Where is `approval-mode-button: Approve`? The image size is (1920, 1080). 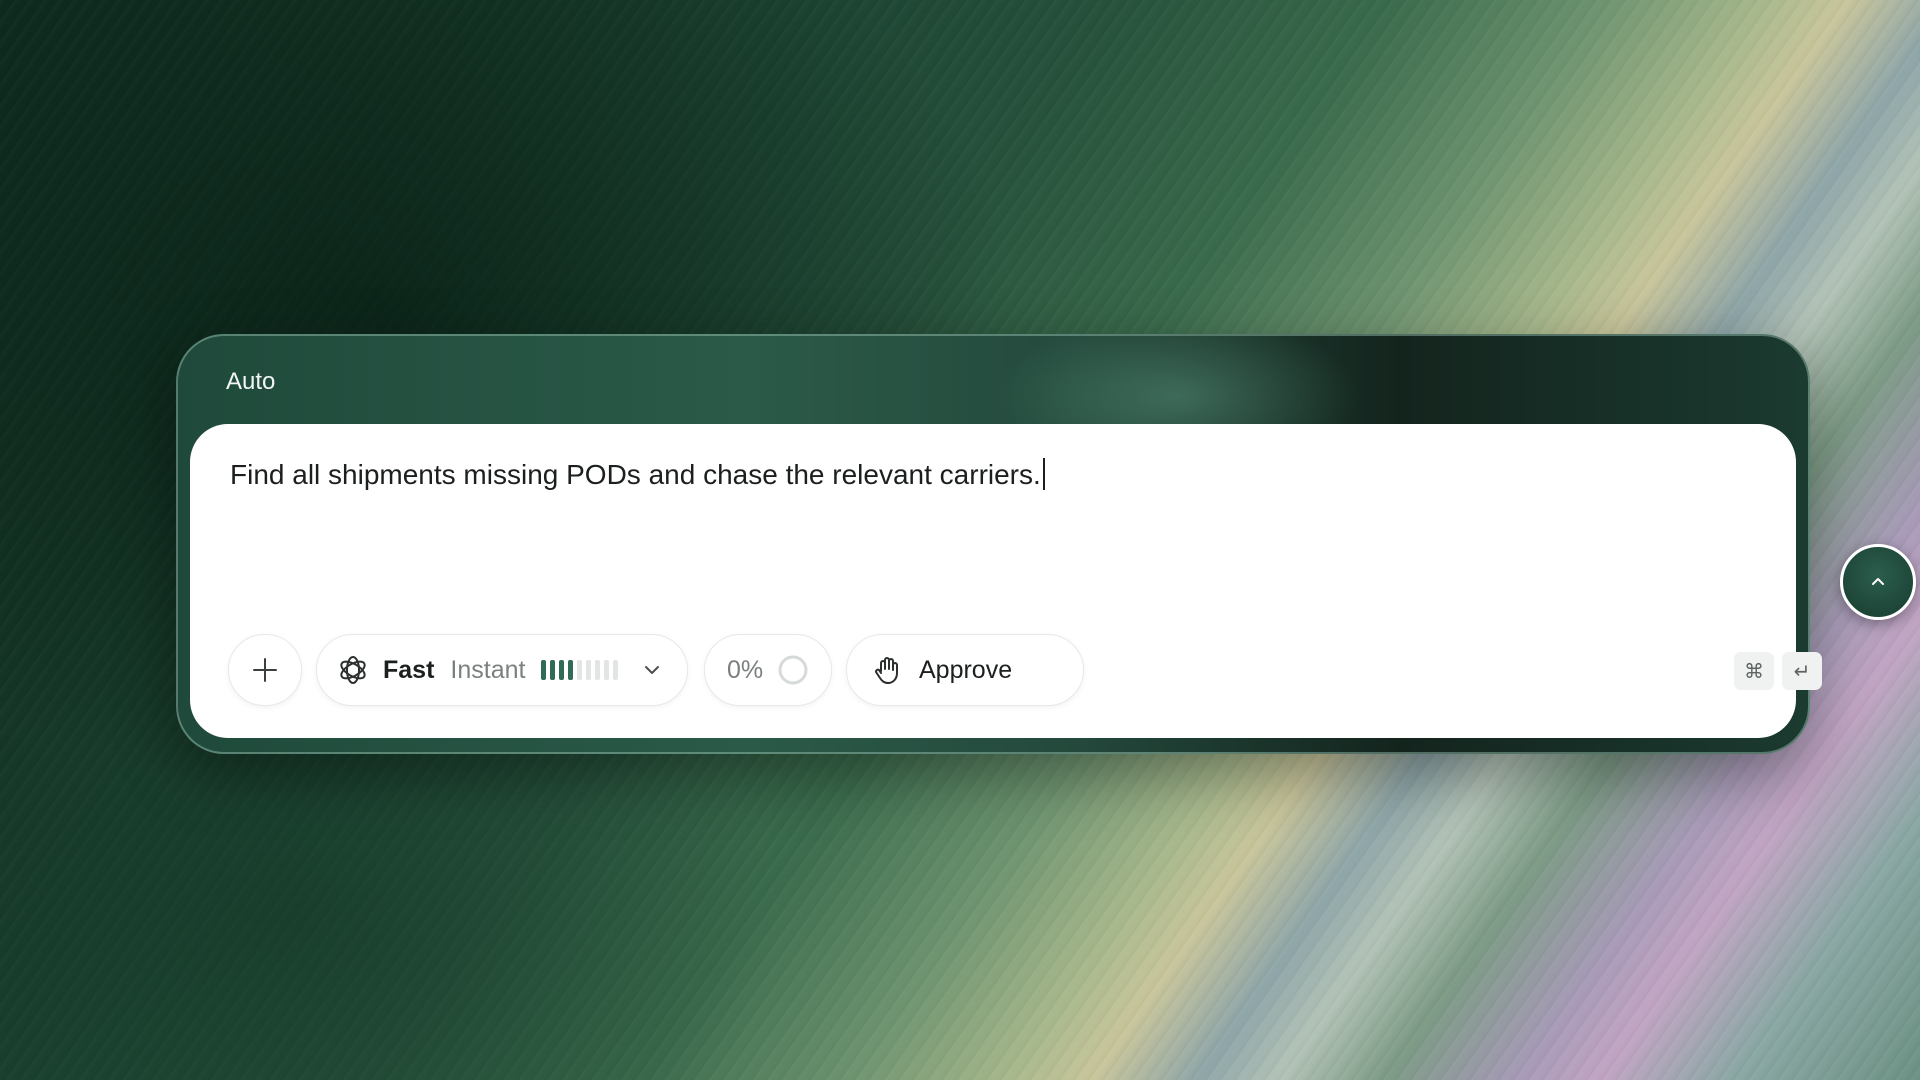 approval-mode-button: Approve is located at coordinates (965, 670).